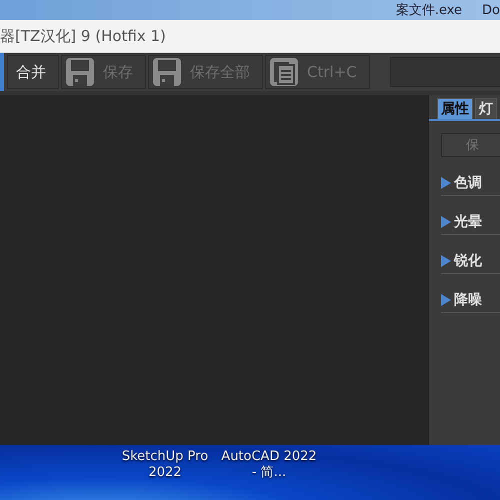  I want to click on desktop-file-label: 案文件.exe, so click(429, 11).